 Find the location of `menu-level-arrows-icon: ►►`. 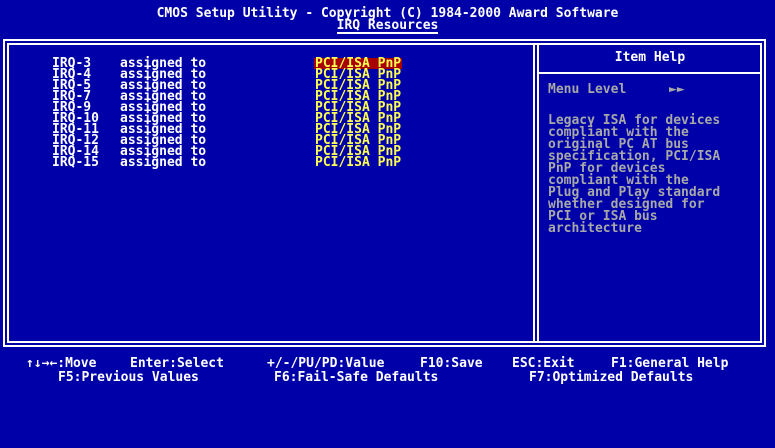

menu-level-arrows-icon: ►► is located at coordinates (677, 89).